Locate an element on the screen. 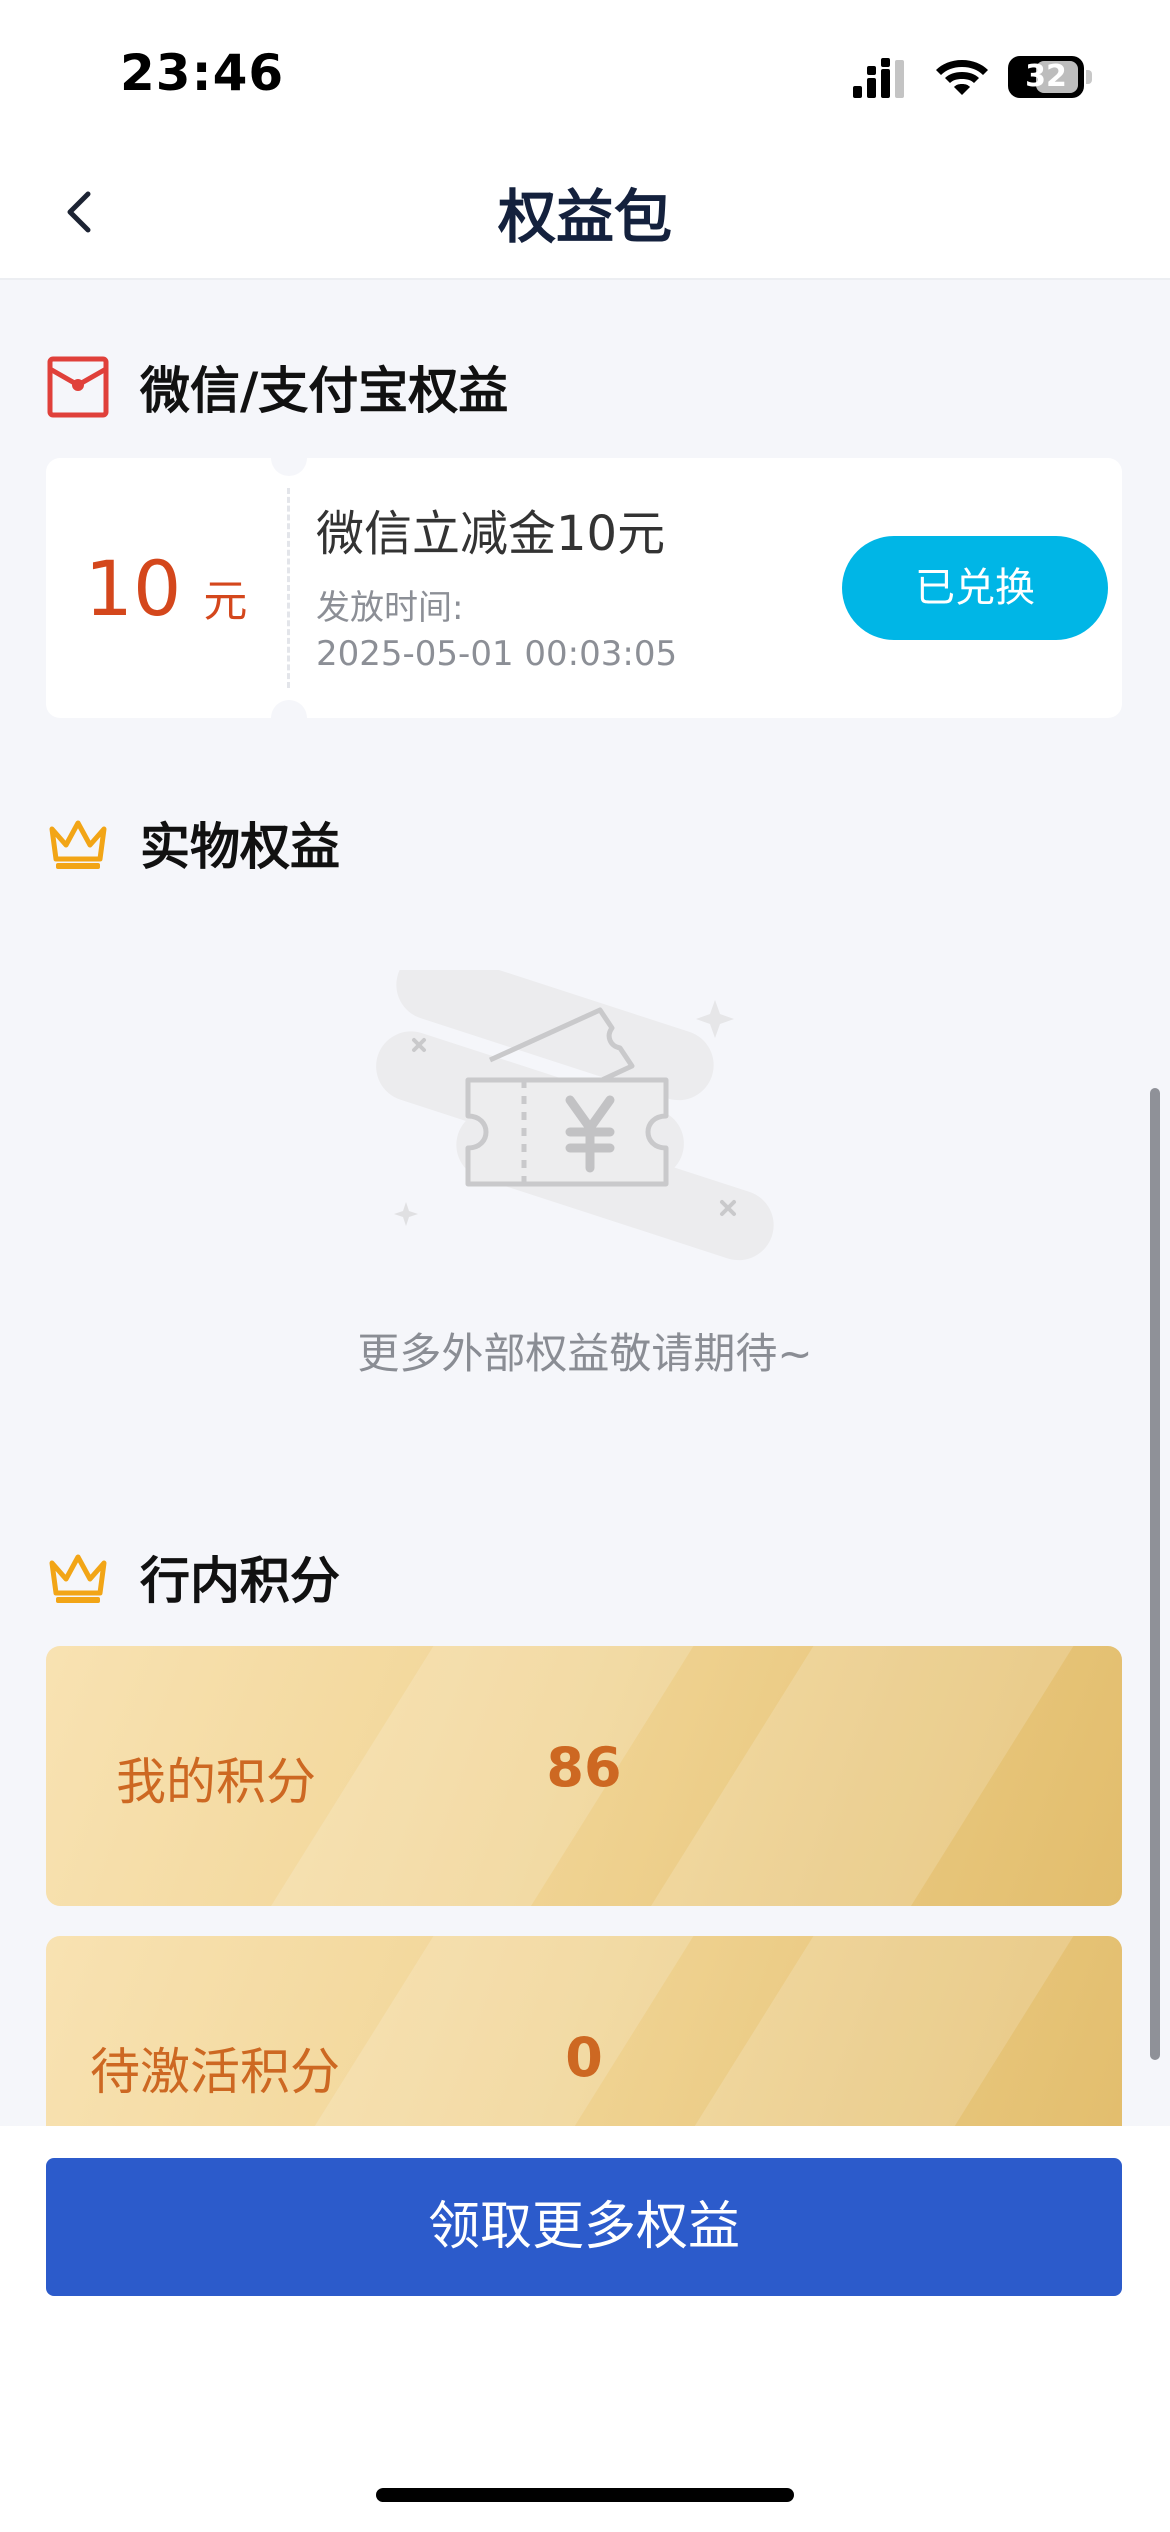  status-time: 23:46 is located at coordinates (202, 73).